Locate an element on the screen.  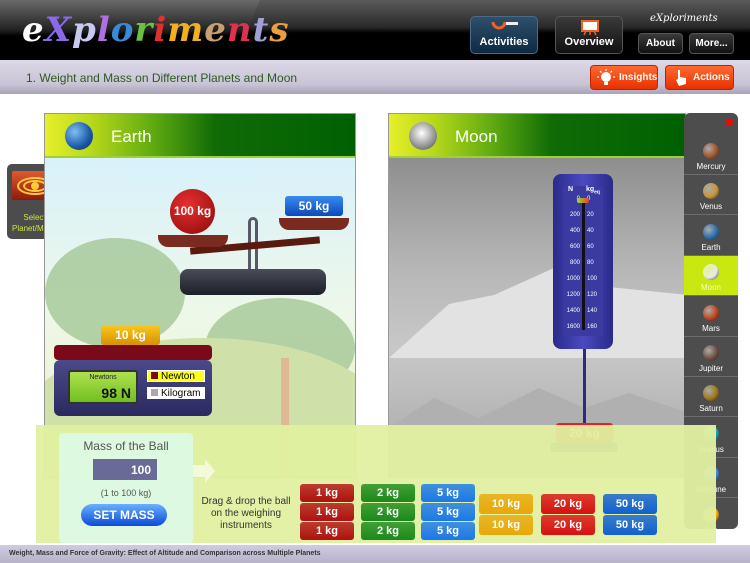
scale-tick-kg: 20 is located at coordinates (590, 215).